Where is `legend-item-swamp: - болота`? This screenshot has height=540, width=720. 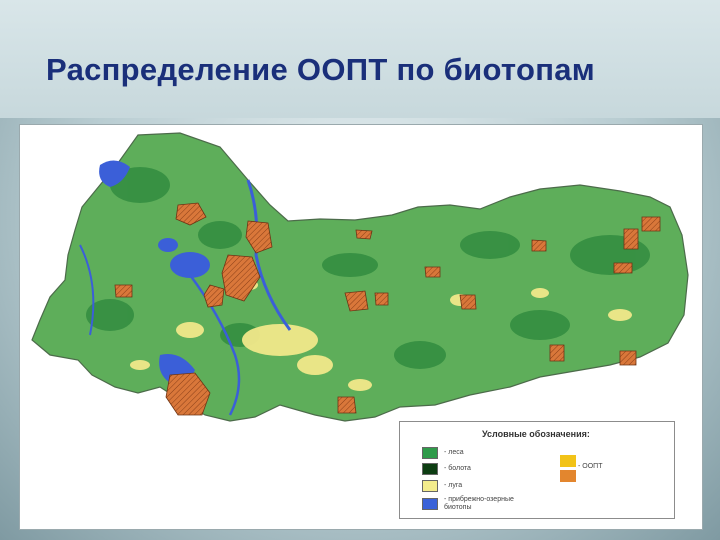
legend-item-swamp: - болота is located at coordinates (446, 469).